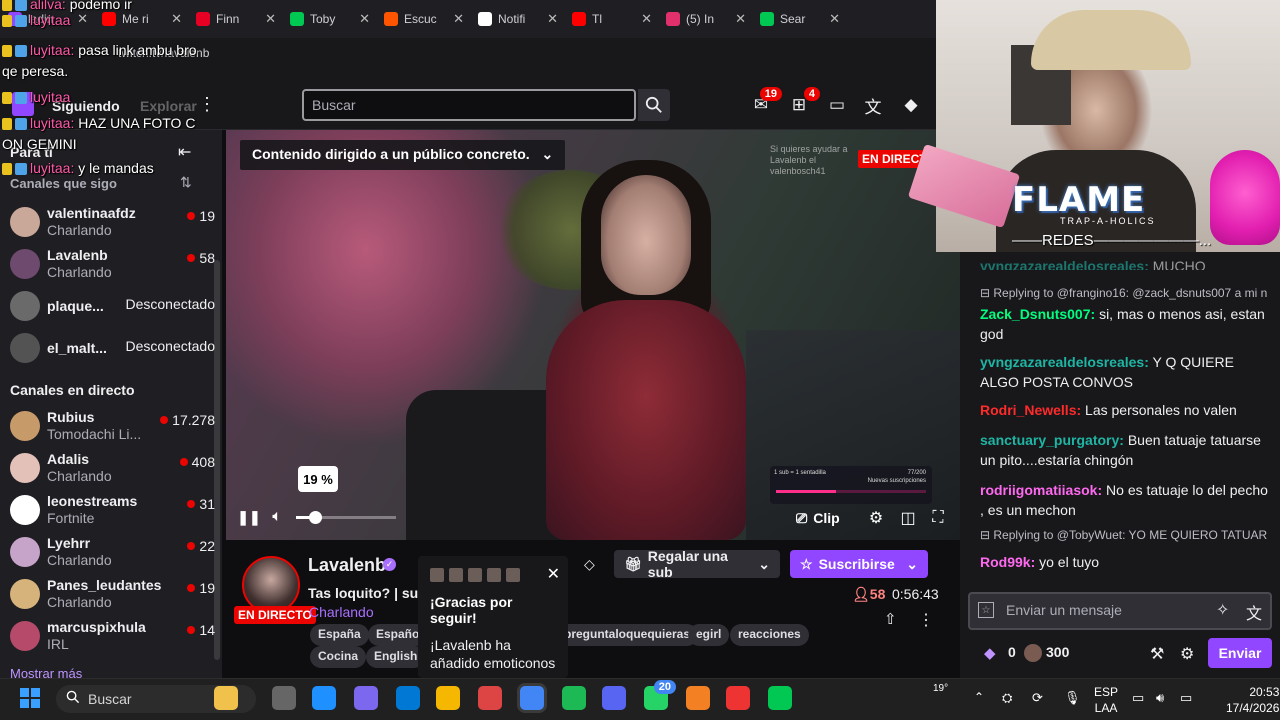 This screenshot has width=1280, height=720. Describe the element at coordinates (859, 564) in the screenshot. I see `subscribe-button: ☆ Suscribirse ⌄` at that location.